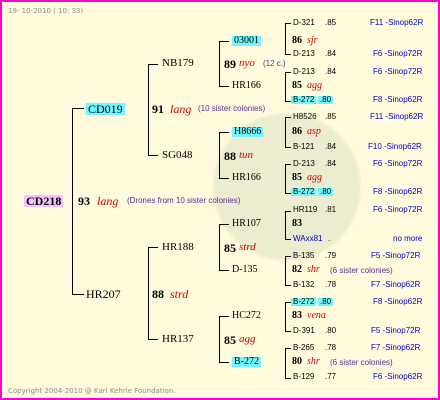 The height and width of the screenshot is (400, 440). Describe the element at coordinates (103, 294) in the screenshot. I see `gen1-hr207: HR207` at that location.